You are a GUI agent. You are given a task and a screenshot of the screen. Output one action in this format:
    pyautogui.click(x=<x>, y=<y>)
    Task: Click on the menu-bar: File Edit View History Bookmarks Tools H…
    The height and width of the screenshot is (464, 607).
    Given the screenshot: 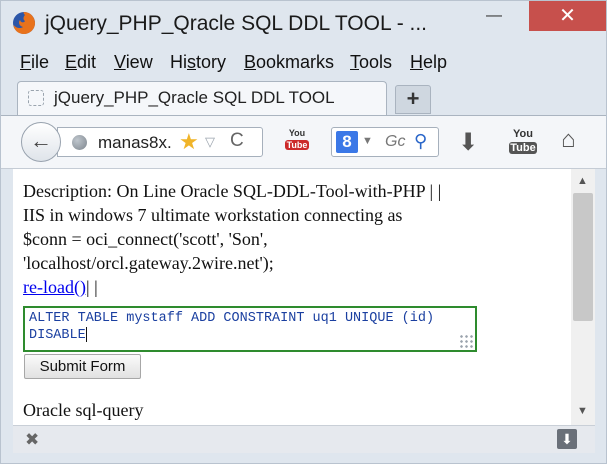 What is the action you would take?
    pyautogui.click(x=303, y=61)
    